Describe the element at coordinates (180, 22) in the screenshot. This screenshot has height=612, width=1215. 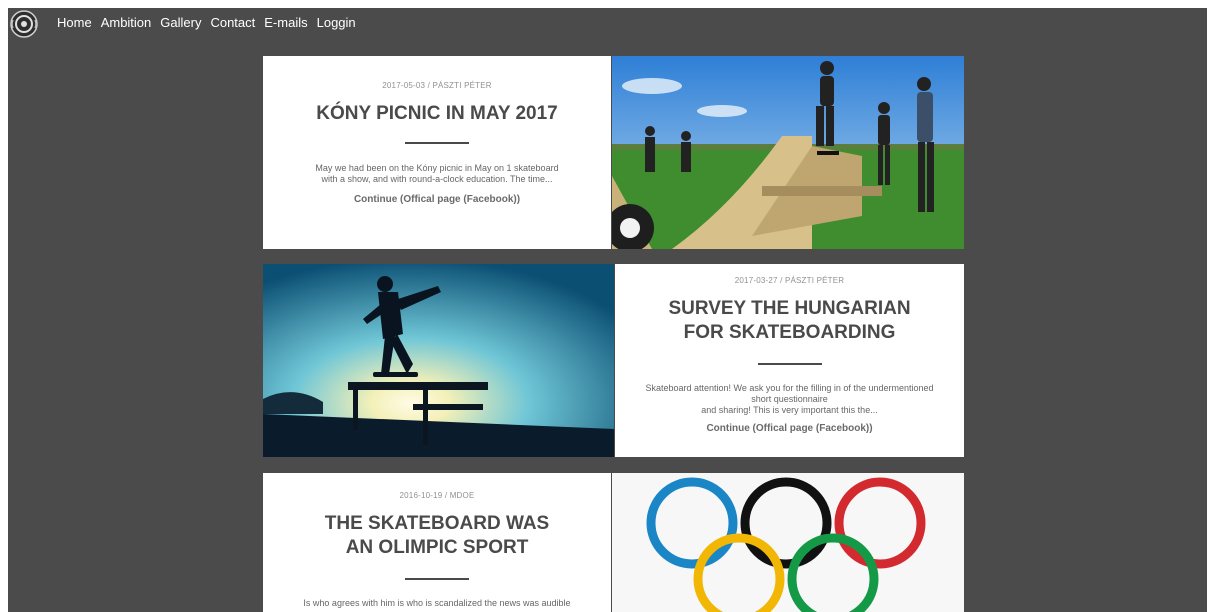
I see `nav-gallery-link: Gallery` at that location.